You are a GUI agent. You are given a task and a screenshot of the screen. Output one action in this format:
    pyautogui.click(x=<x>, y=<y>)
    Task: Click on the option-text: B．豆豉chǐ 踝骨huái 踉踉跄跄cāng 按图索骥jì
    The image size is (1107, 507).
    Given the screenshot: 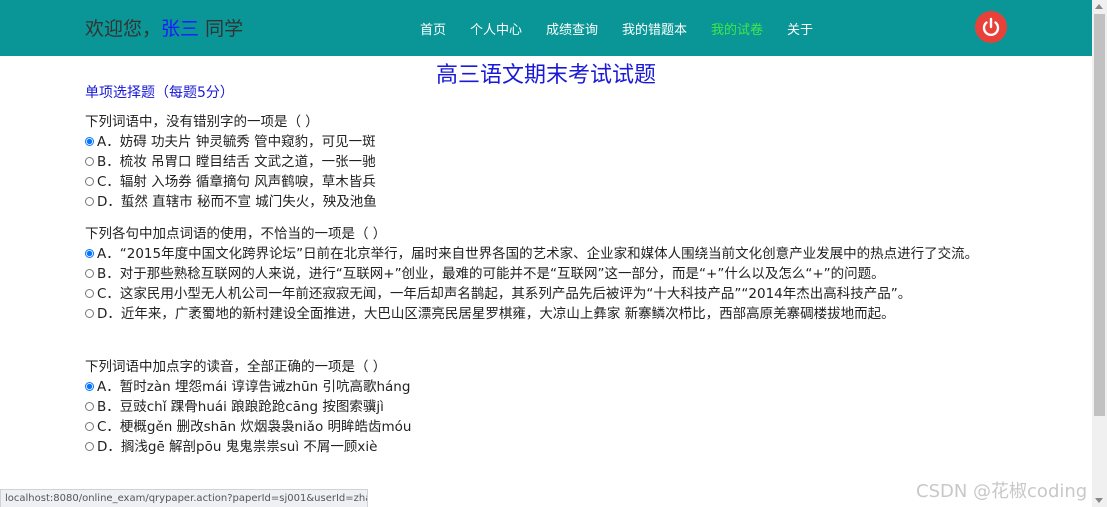 What is the action you would take?
    pyautogui.click(x=240, y=407)
    